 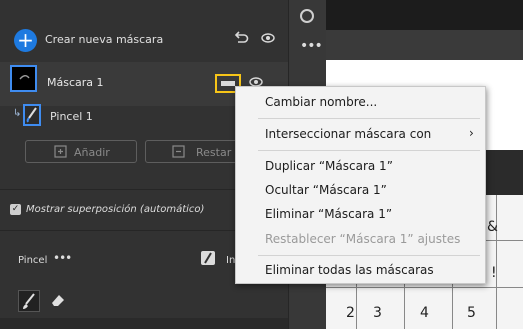 What do you see at coordinates (231, 260) in the screenshot?
I see `brush-mode-label-truncated: In` at bounding box center [231, 260].